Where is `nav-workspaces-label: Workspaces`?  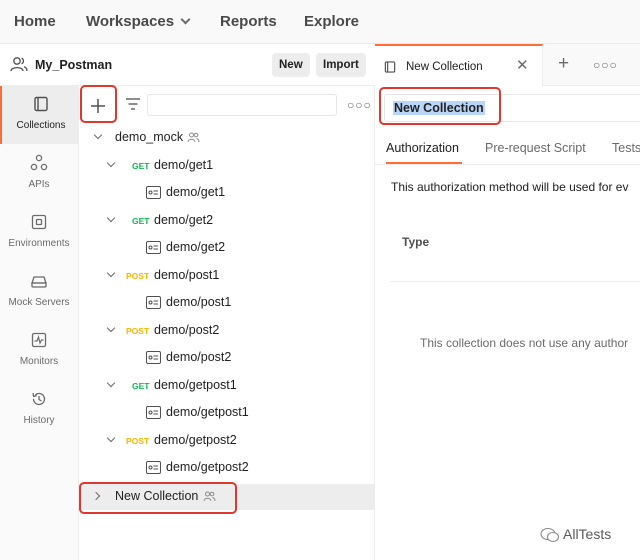 nav-workspaces-label: Workspaces is located at coordinates (130, 21).